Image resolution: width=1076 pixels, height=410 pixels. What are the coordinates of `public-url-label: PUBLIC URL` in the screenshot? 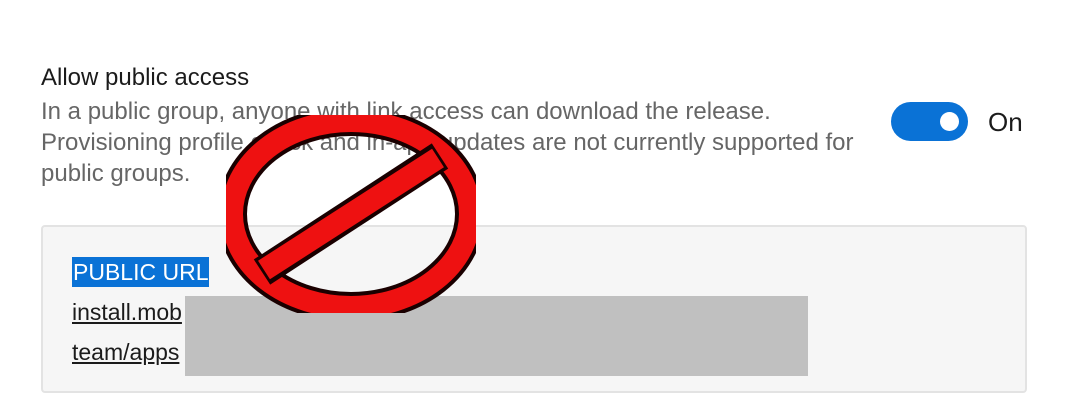 It's located at (141, 272).